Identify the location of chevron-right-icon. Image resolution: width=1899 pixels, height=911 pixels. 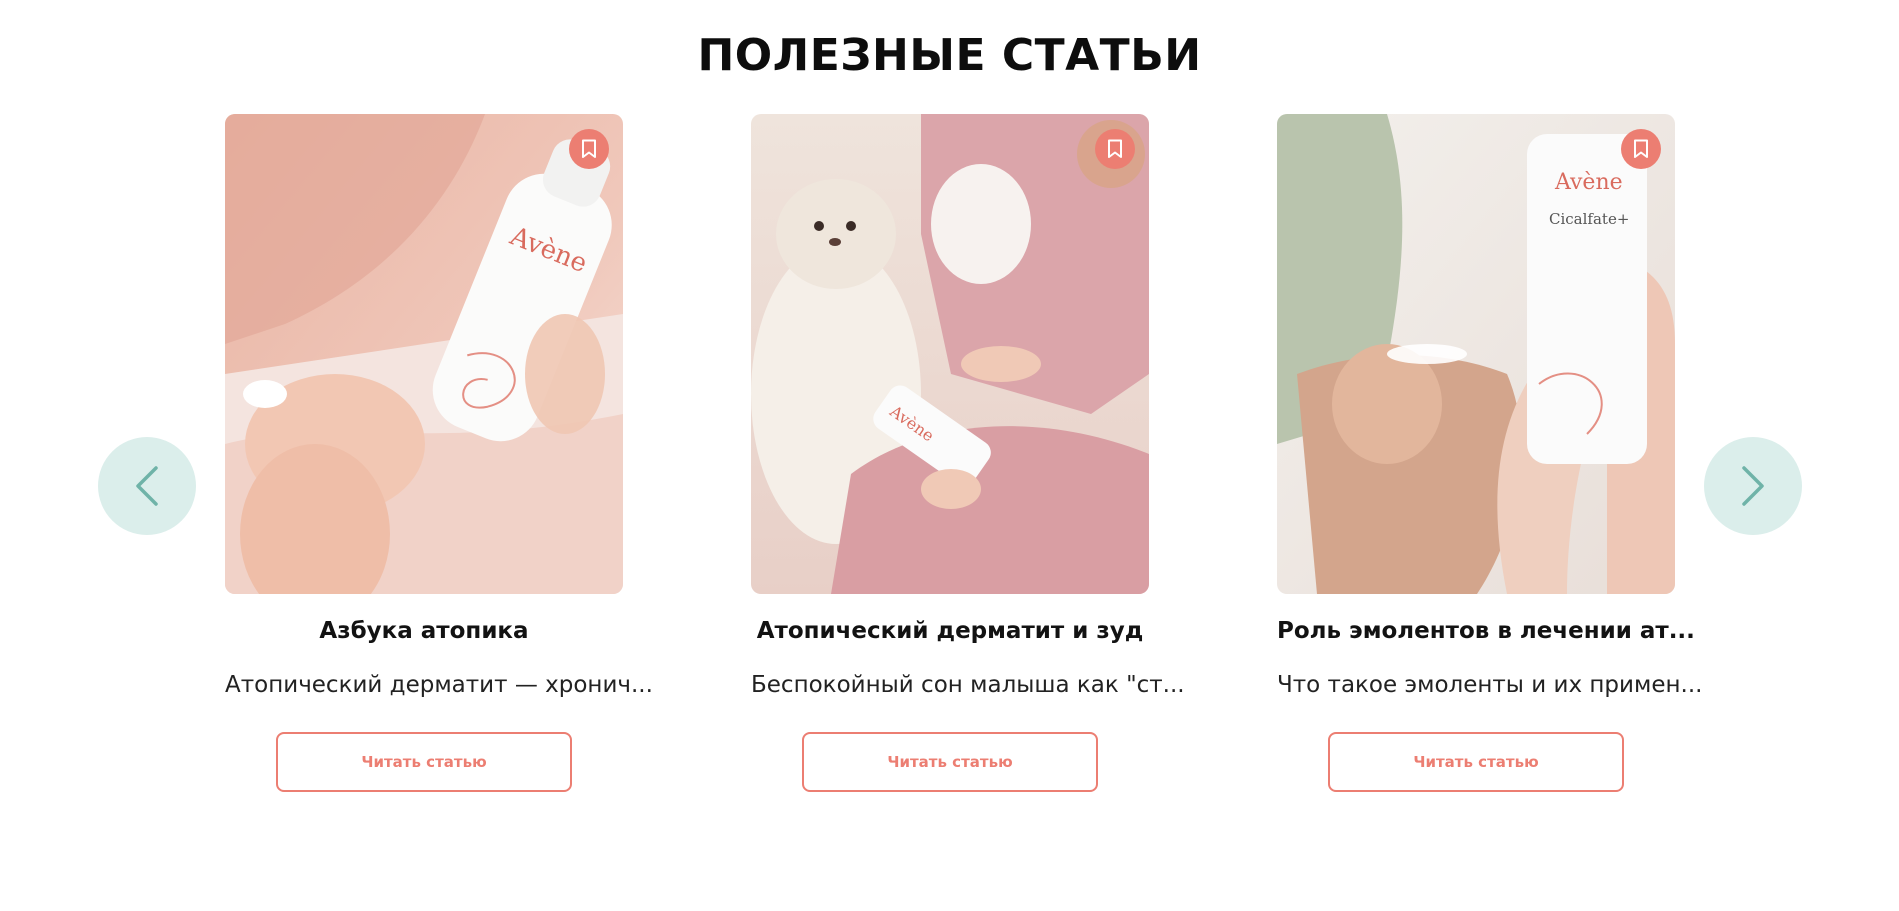
(1753, 486).